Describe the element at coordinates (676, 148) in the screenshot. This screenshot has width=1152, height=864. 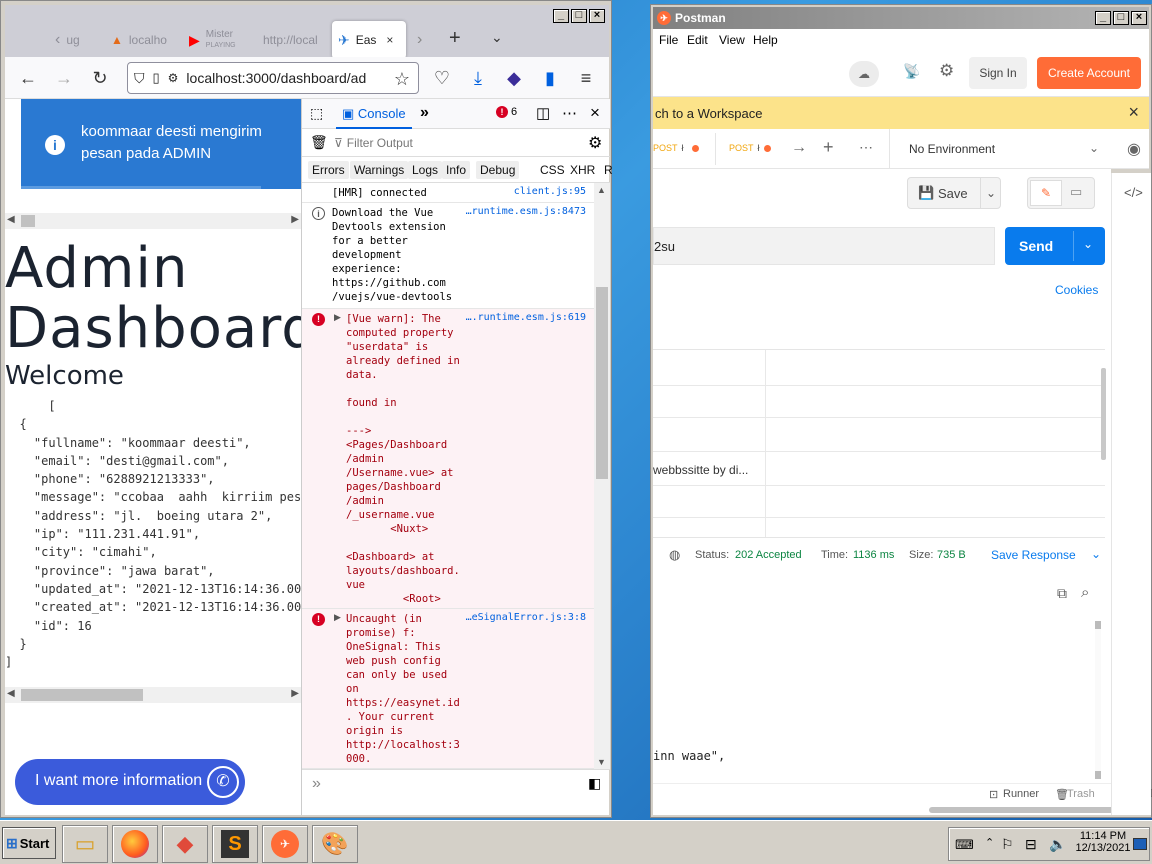
I see `request-tab-1: POST ł` at that location.